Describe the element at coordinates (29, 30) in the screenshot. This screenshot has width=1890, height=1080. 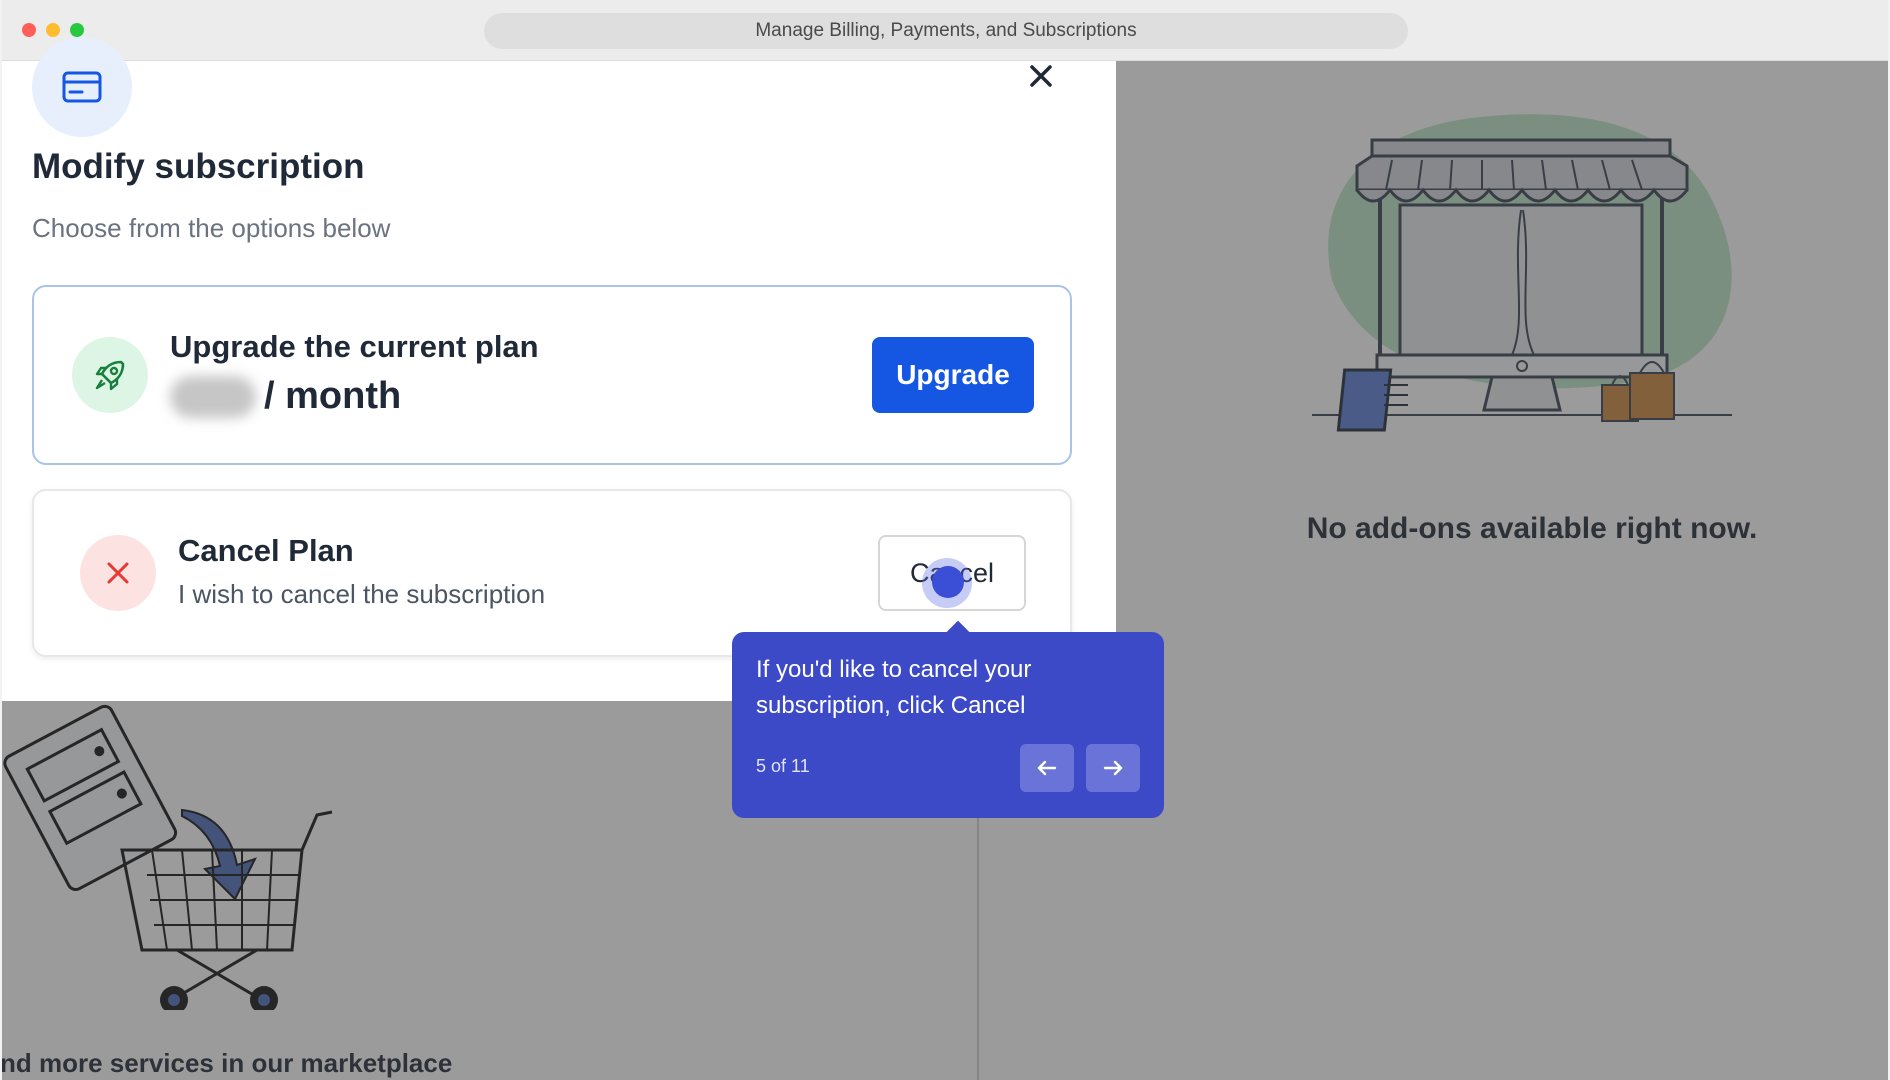
I see `close-window-button` at that location.